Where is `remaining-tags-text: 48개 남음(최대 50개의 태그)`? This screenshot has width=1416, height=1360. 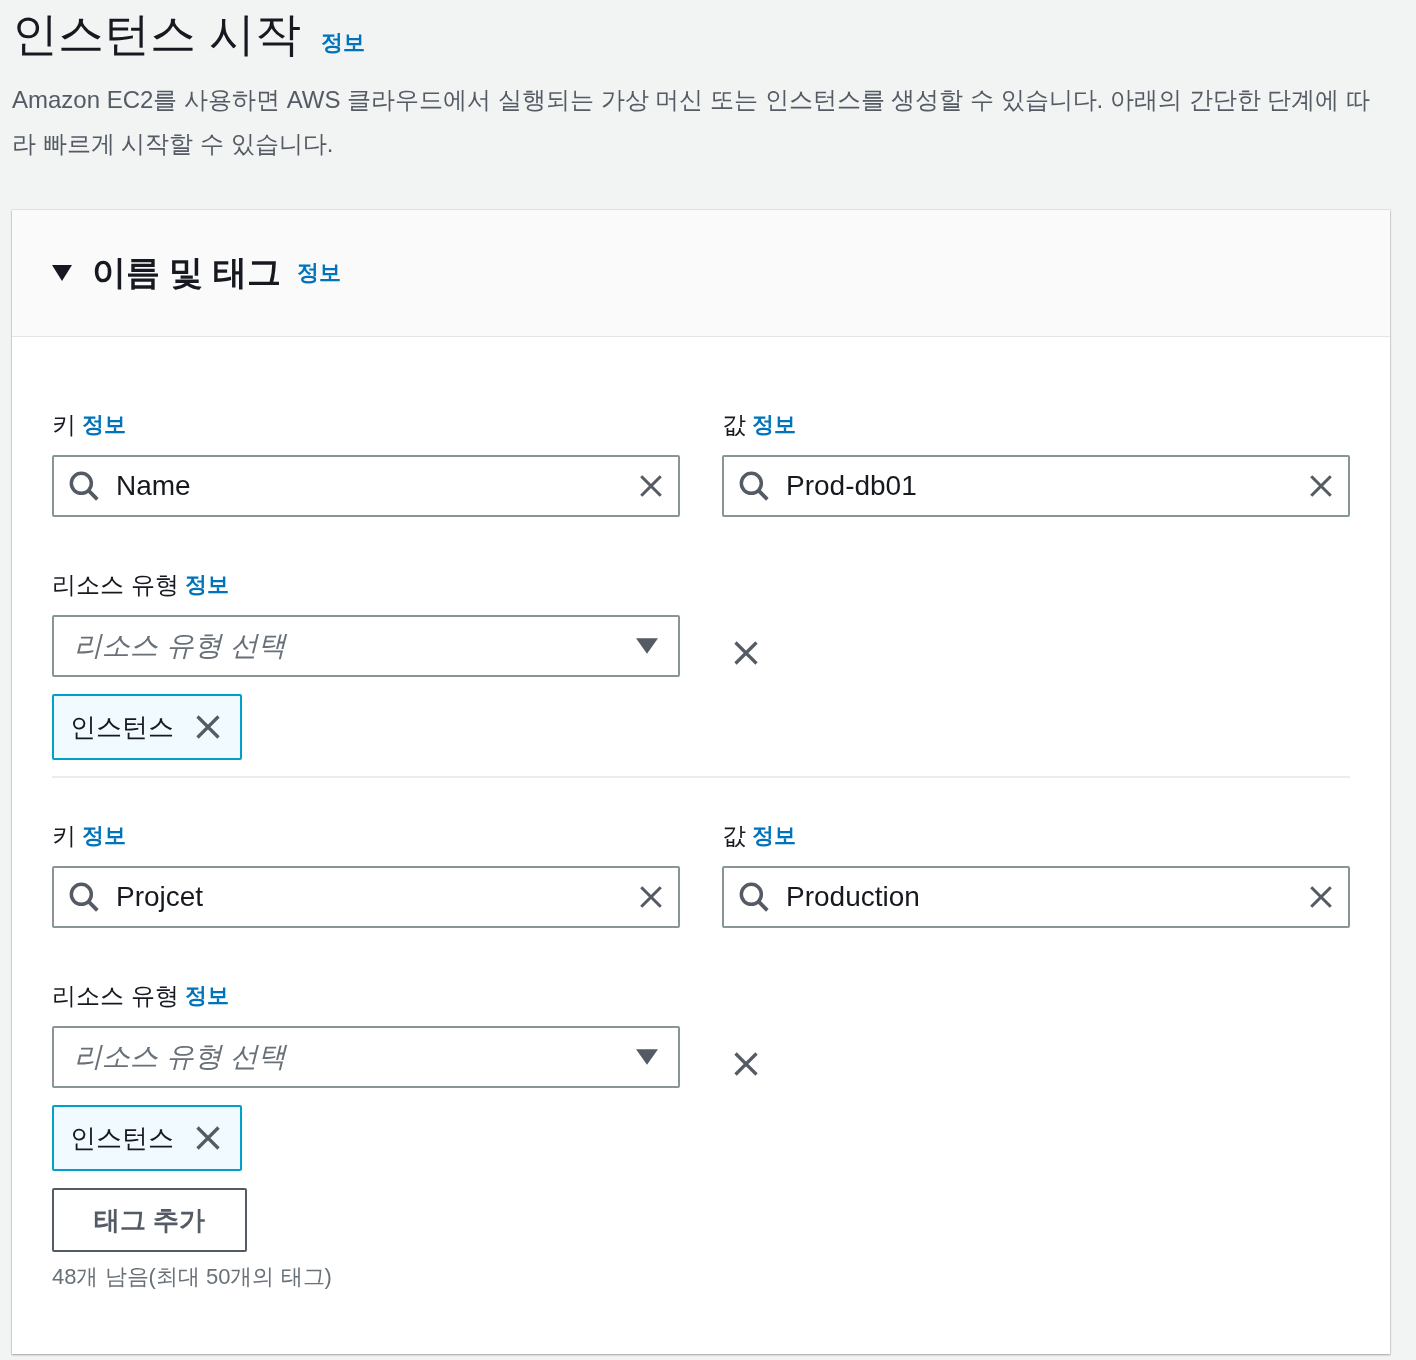
remaining-tags-text: 48개 남음(최대 50개의 태그) is located at coordinates (192, 1277).